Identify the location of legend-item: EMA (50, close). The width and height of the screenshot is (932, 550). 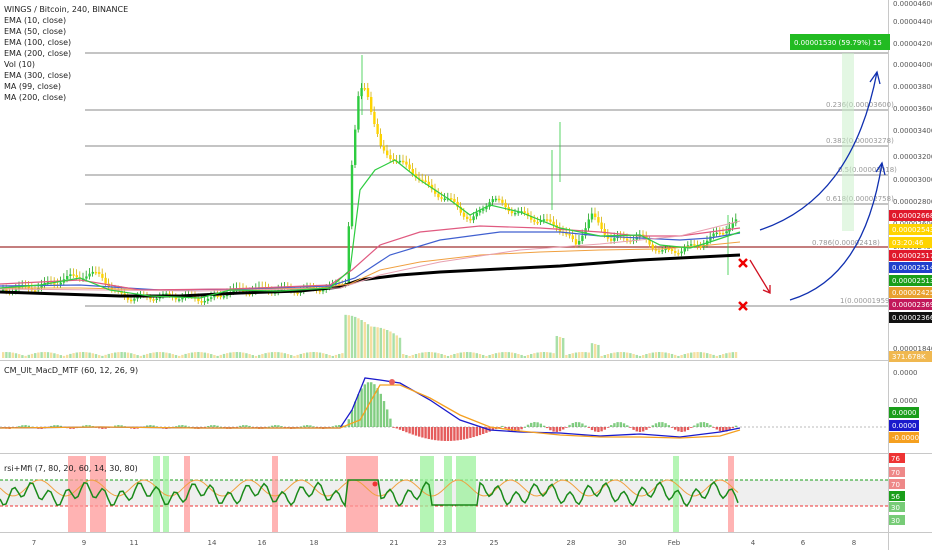
(66, 31).